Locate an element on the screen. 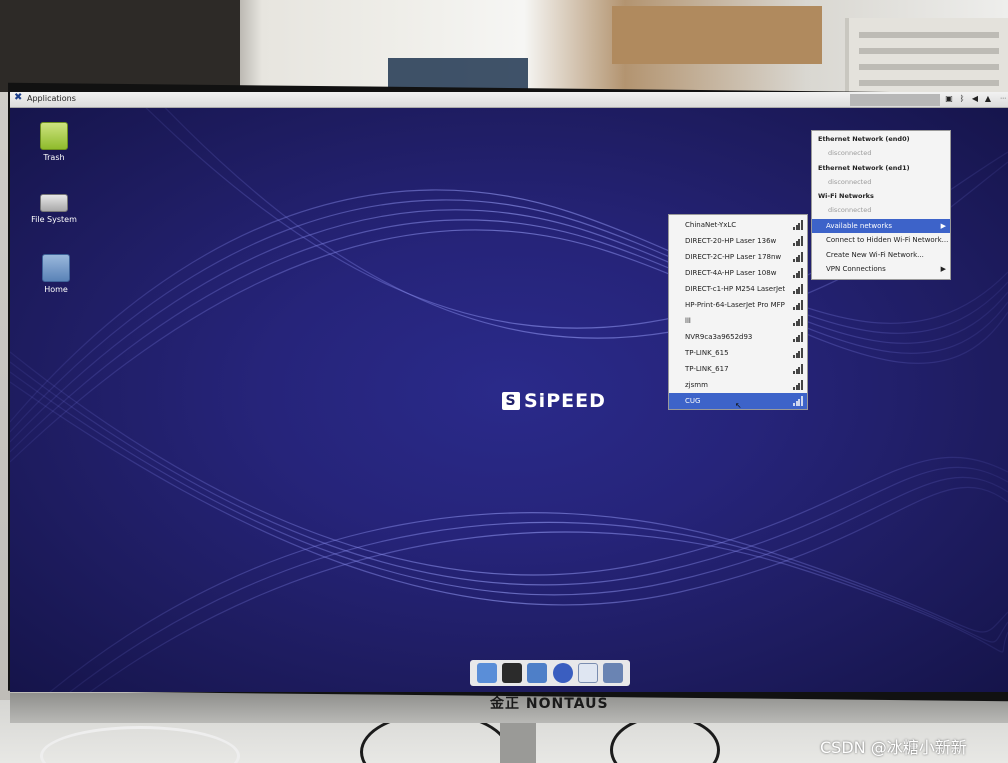 This screenshot has width=1008, height=763. network-item: CUG ↖ is located at coordinates (738, 401).